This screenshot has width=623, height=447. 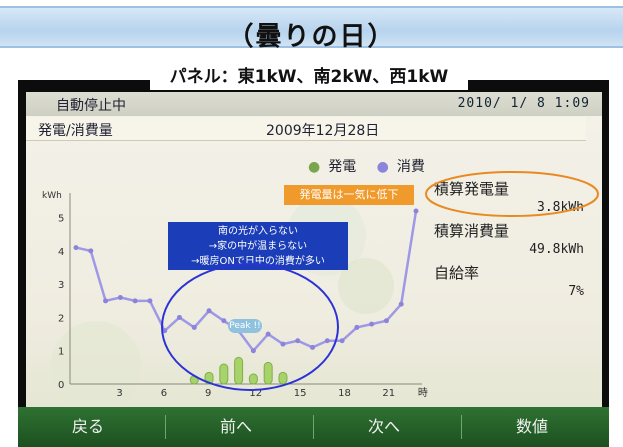 I want to click on use-total-value: 49.8kWh, so click(x=556, y=249).